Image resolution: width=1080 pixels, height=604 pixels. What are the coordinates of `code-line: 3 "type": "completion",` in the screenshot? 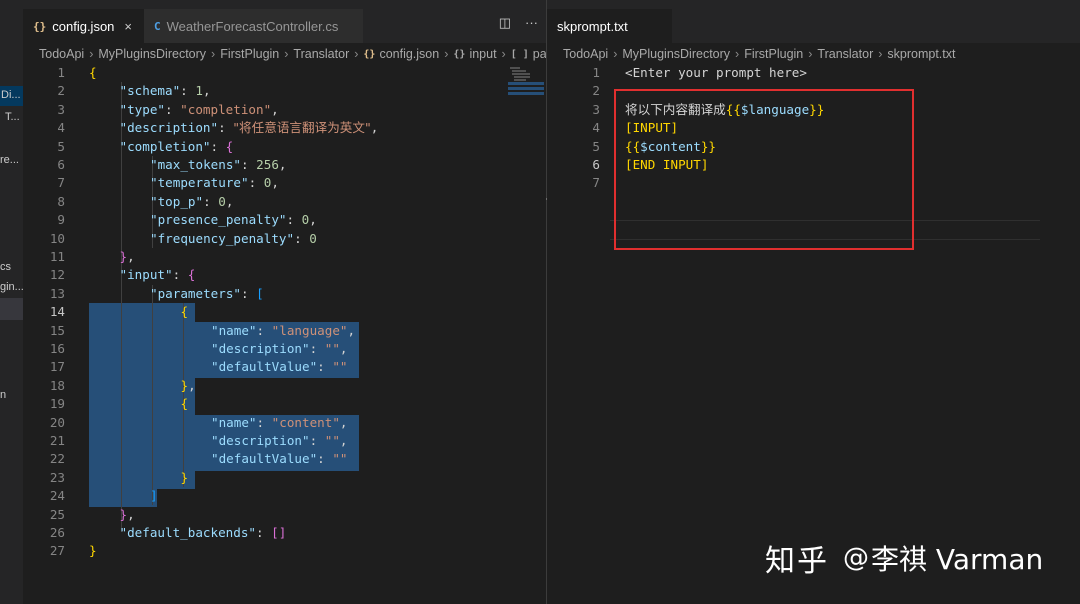 It's located at (284, 110).